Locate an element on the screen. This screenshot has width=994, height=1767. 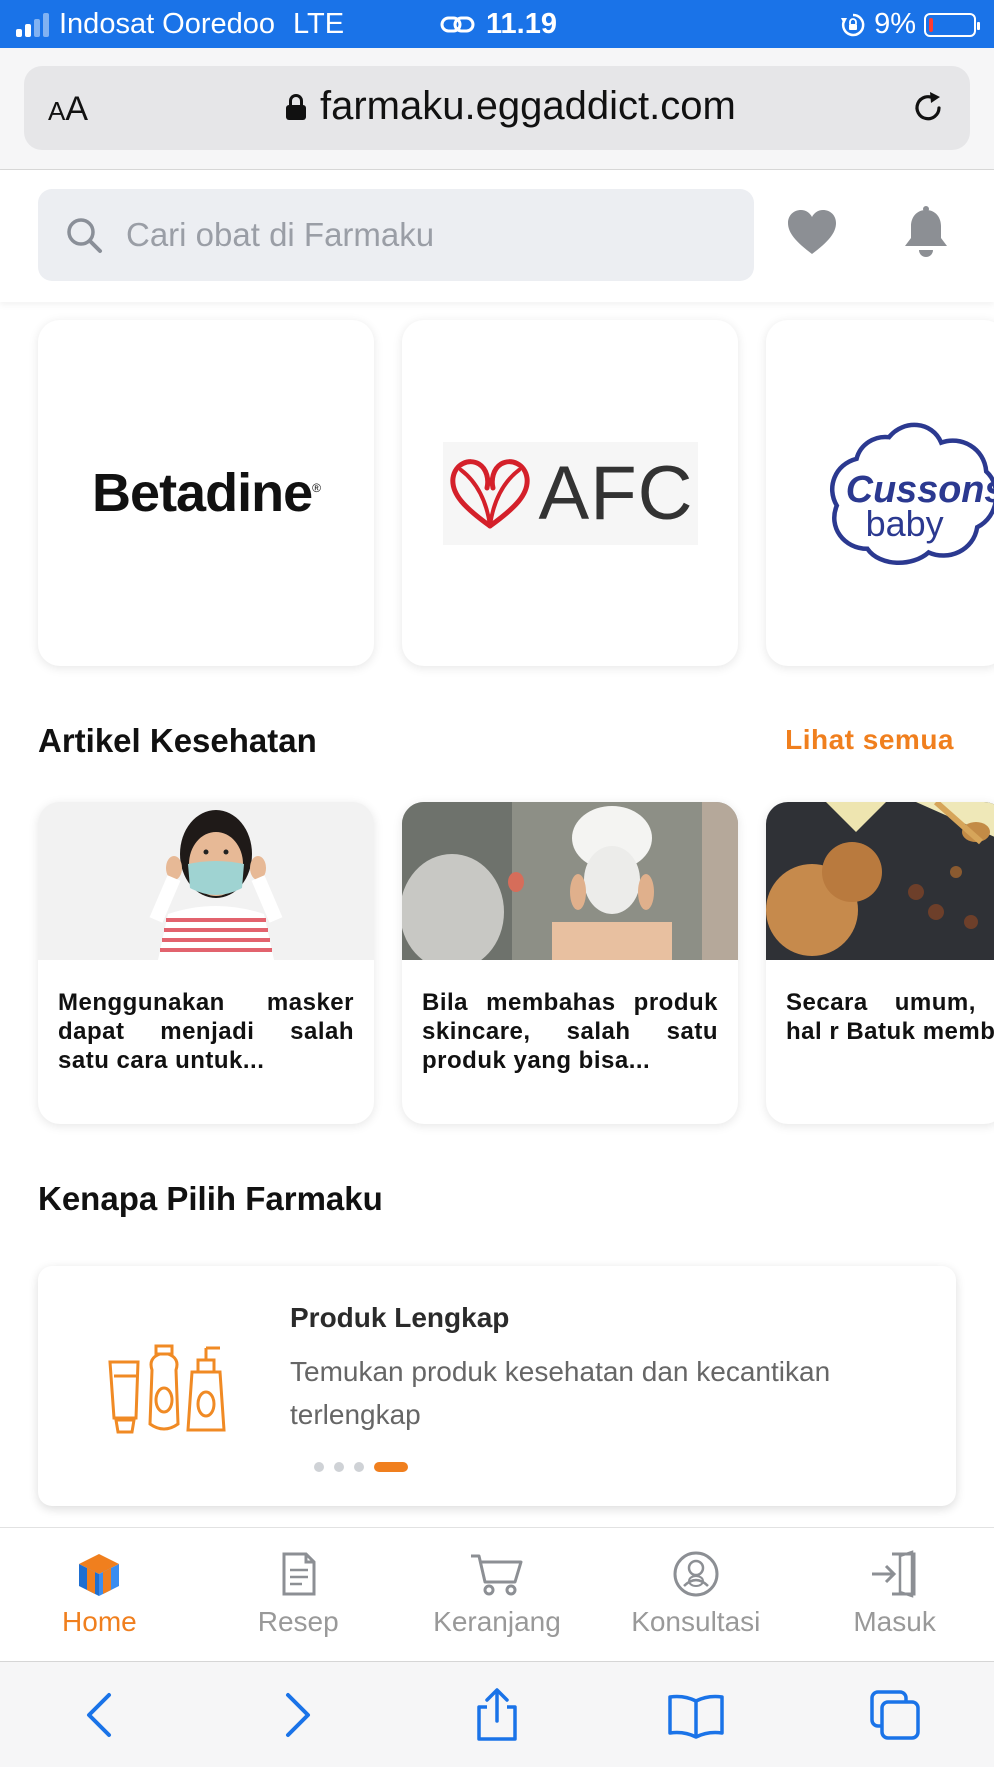
back-icon is located at coordinates (99, 1714).